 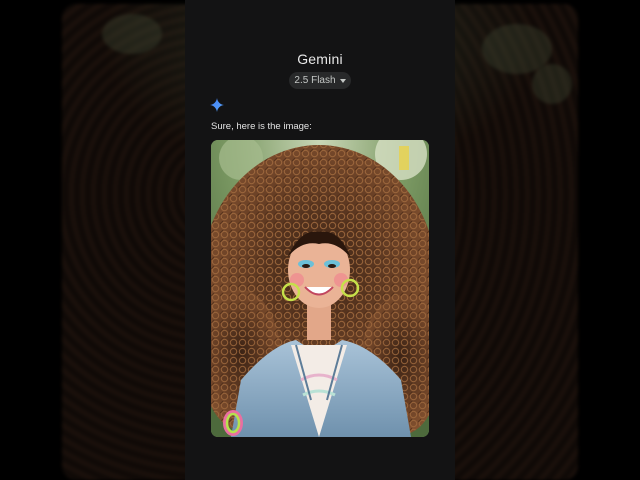 What do you see at coordinates (217, 105) in the screenshot?
I see `gemini-sparkle-icon` at bounding box center [217, 105].